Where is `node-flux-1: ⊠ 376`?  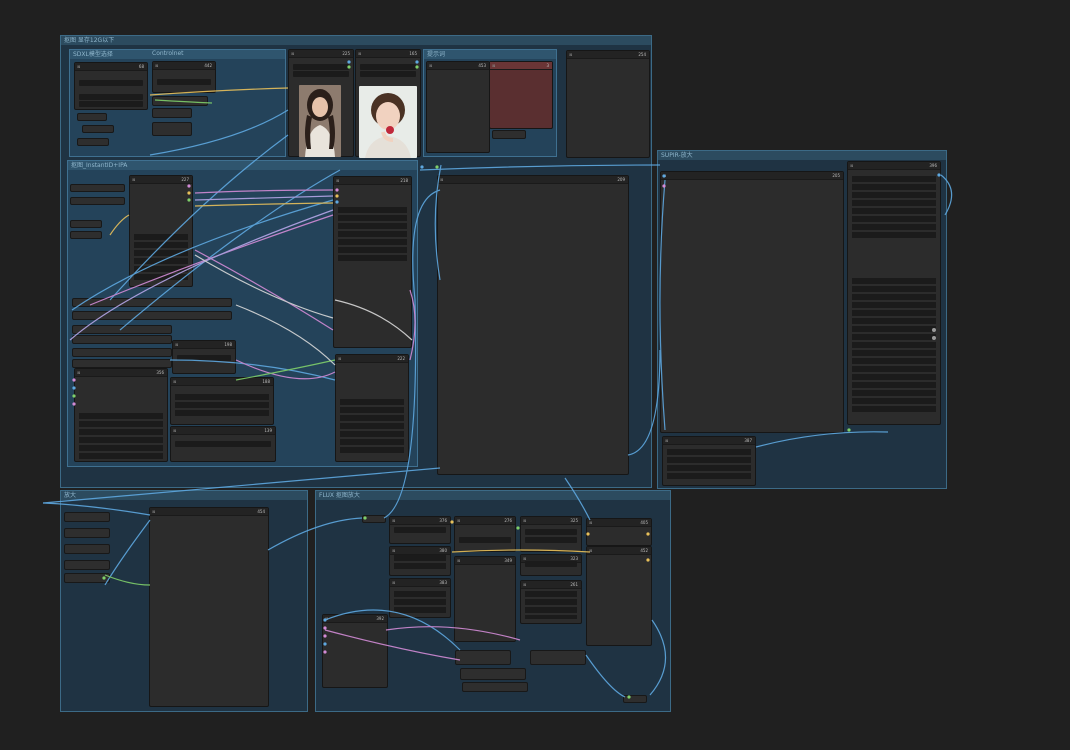
node-flux-1: ⊠ 376 is located at coordinates (420, 530).